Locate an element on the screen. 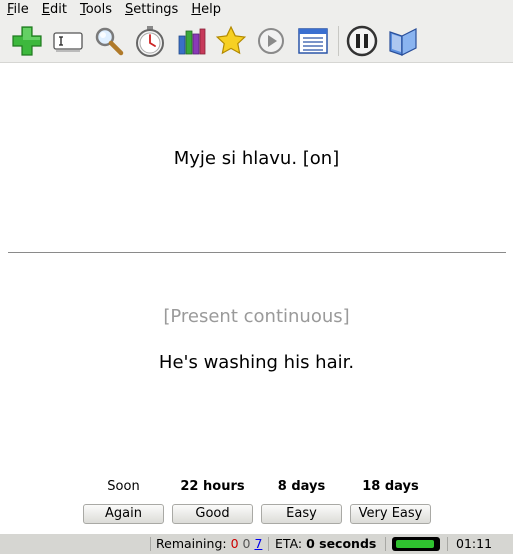 Image resolution: width=513 pixels, height=554 pixels. eta: ETA: 0 seconds is located at coordinates (325, 544).